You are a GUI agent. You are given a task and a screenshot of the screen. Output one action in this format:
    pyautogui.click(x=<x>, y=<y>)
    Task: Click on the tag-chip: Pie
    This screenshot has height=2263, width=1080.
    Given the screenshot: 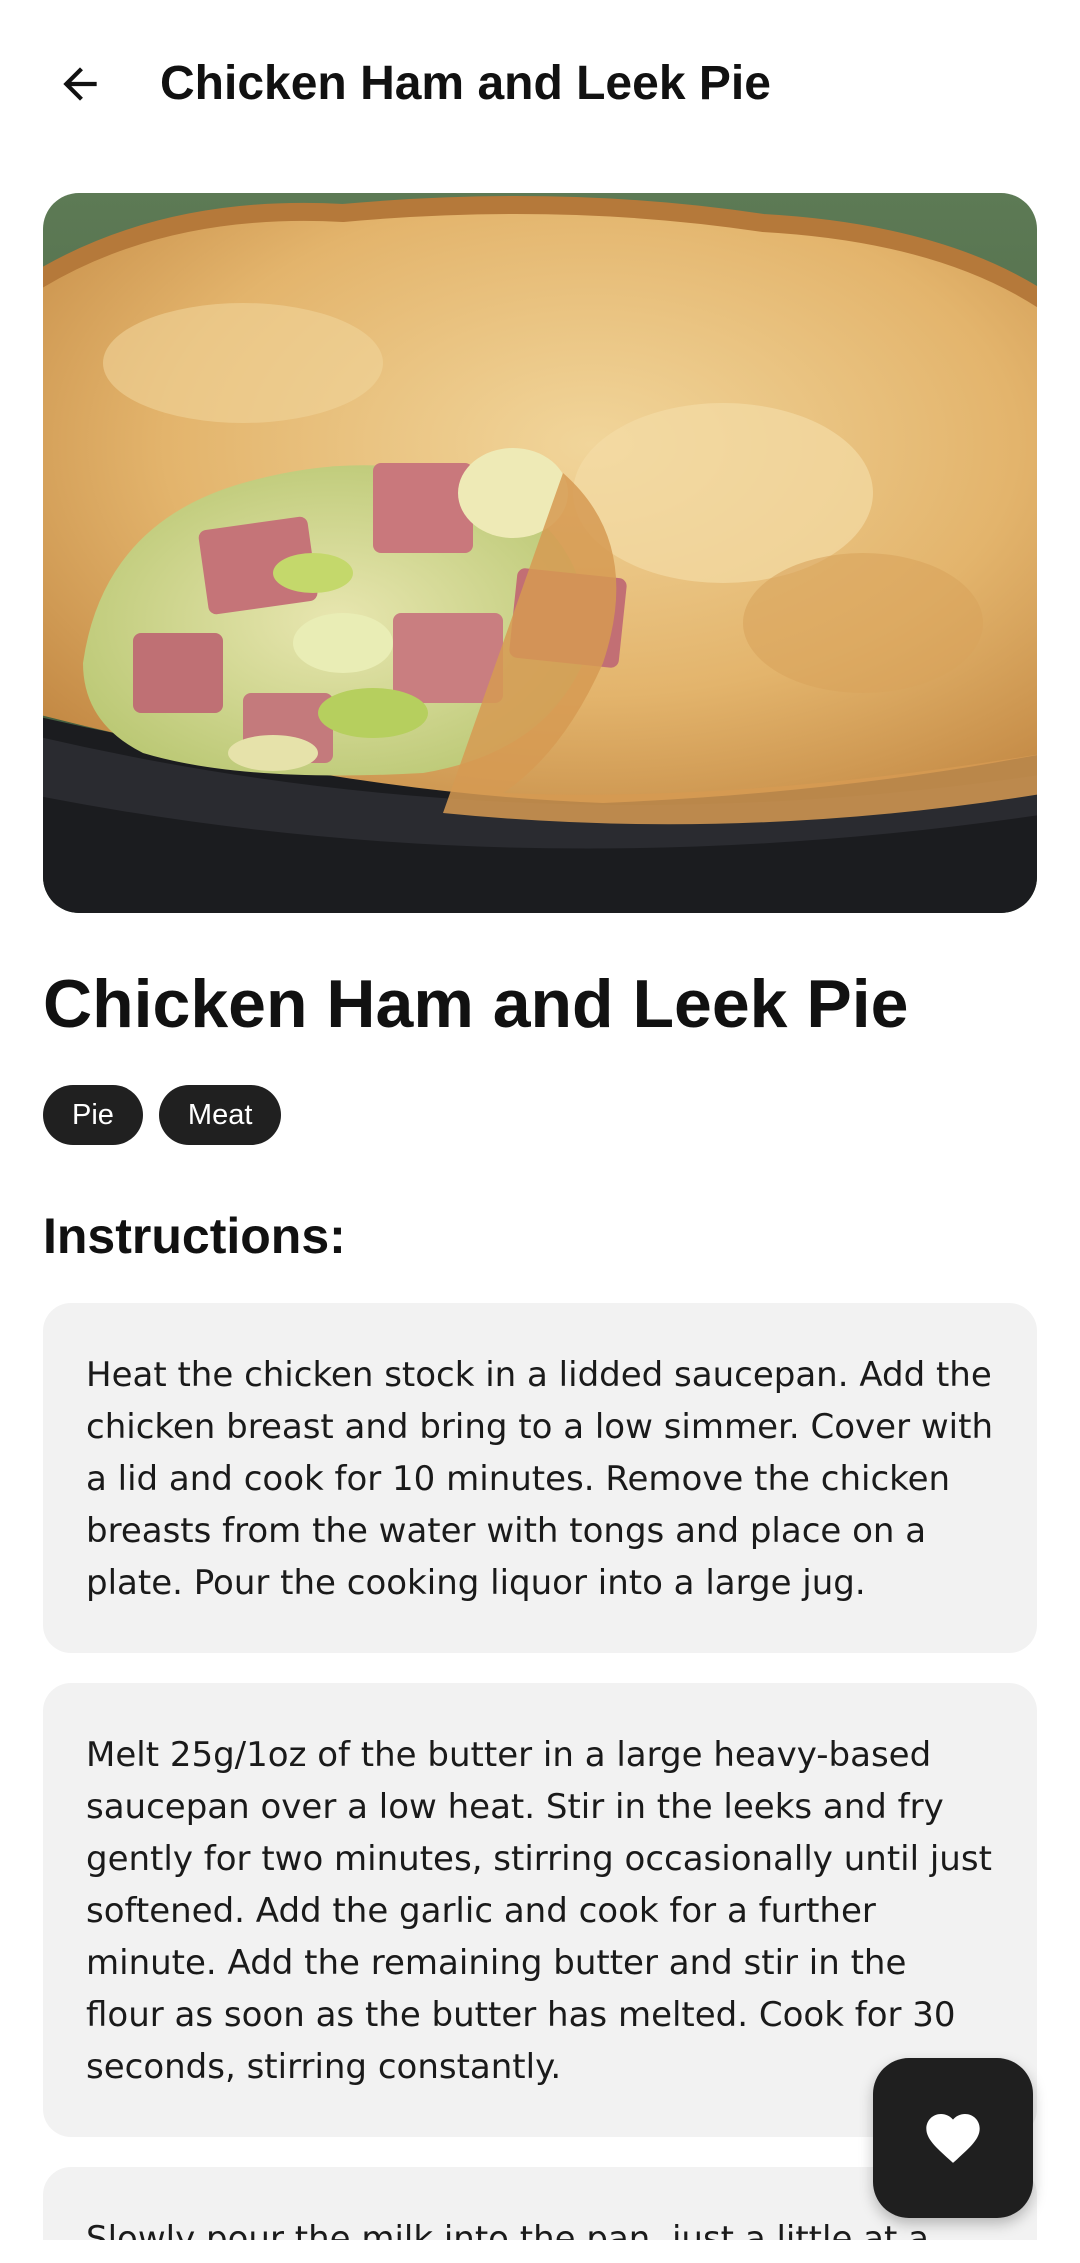 What is the action you would take?
    pyautogui.click(x=93, y=1115)
    